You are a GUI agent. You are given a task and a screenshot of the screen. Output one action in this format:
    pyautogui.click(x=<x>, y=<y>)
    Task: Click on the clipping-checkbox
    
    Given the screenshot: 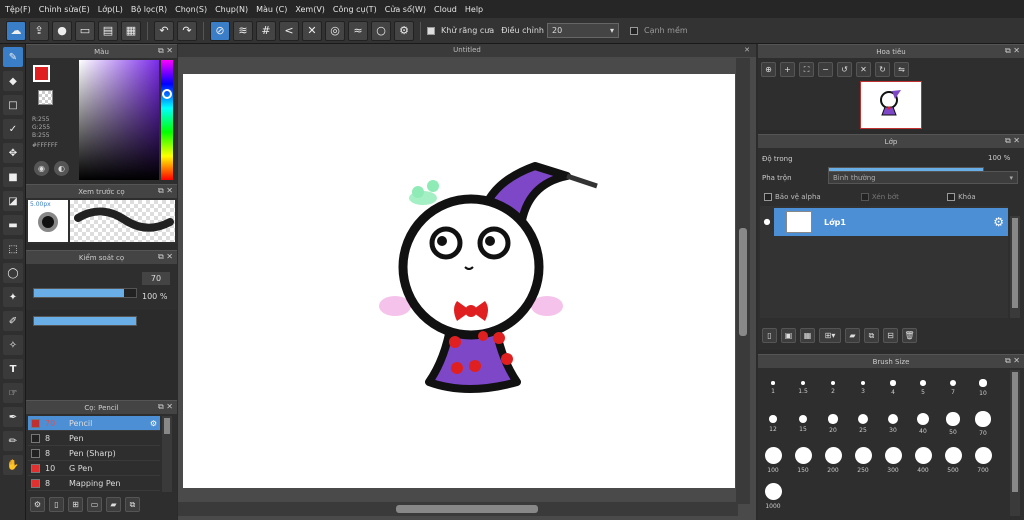 What is the action you would take?
    pyautogui.click(x=864, y=197)
    